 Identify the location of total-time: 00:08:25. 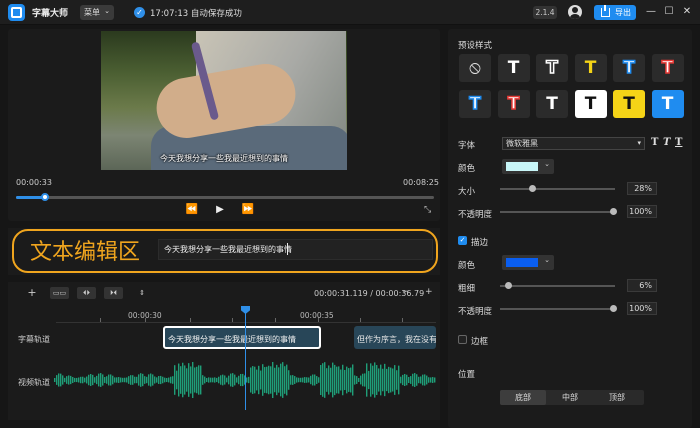
(421, 182).